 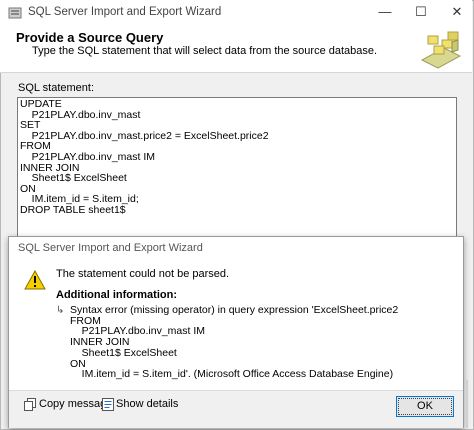 I want to click on copy-icon, so click(x=30, y=404).